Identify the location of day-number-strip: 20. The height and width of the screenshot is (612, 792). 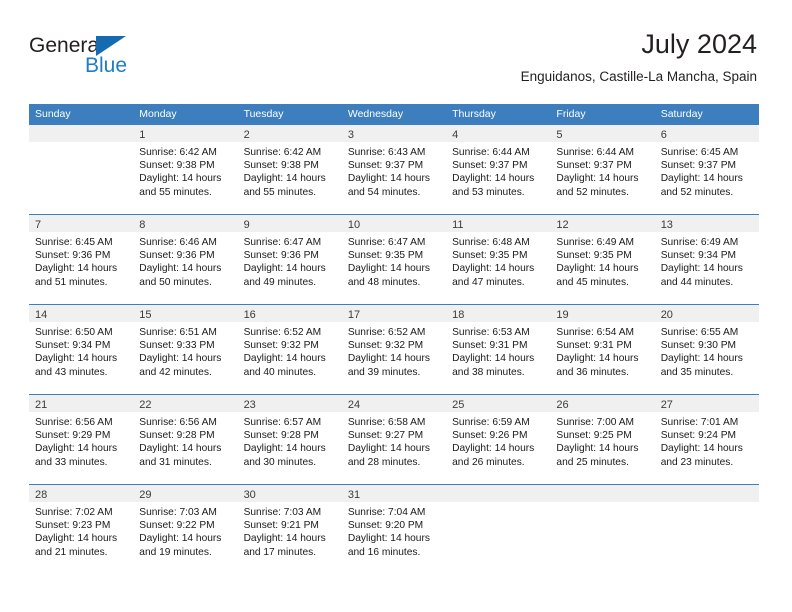
(706, 313).